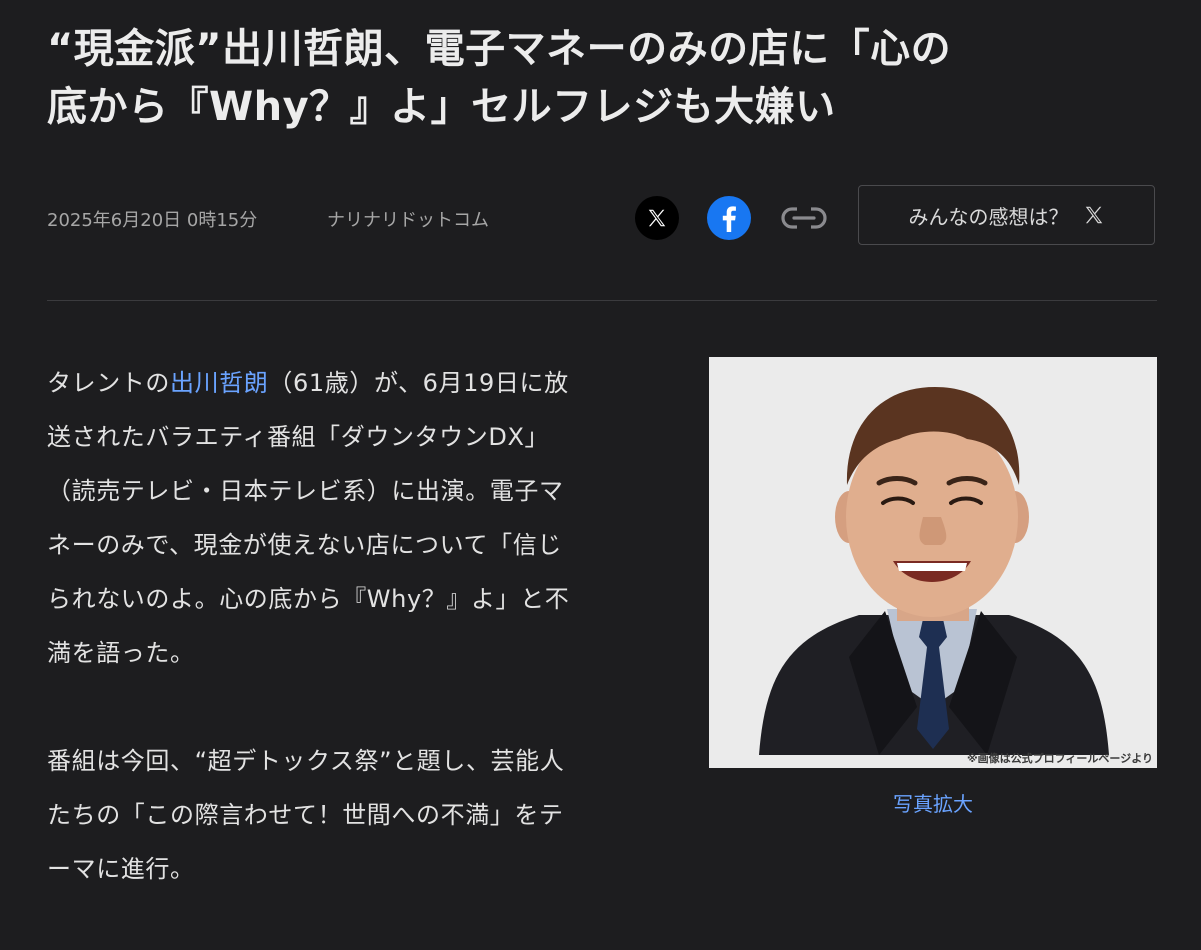  I want to click on paragraph-1-line-2: 送されたバラエティ番組「ダウンタウンDX」, so click(298, 437).